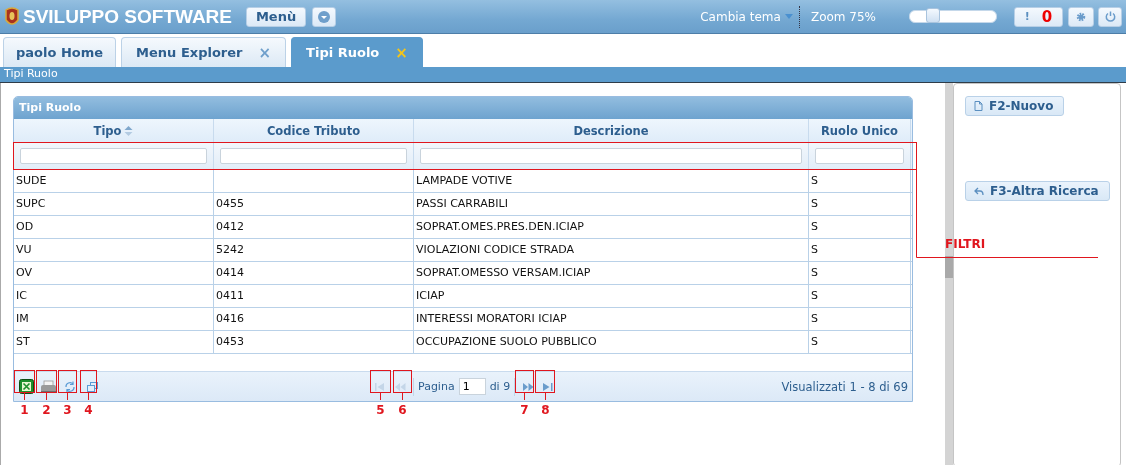 The height and width of the screenshot is (465, 1126). What do you see at coordinates (965, 244) in the screenshot?
I see `callout-label: FILTRI` at bounding box center [965, 244].